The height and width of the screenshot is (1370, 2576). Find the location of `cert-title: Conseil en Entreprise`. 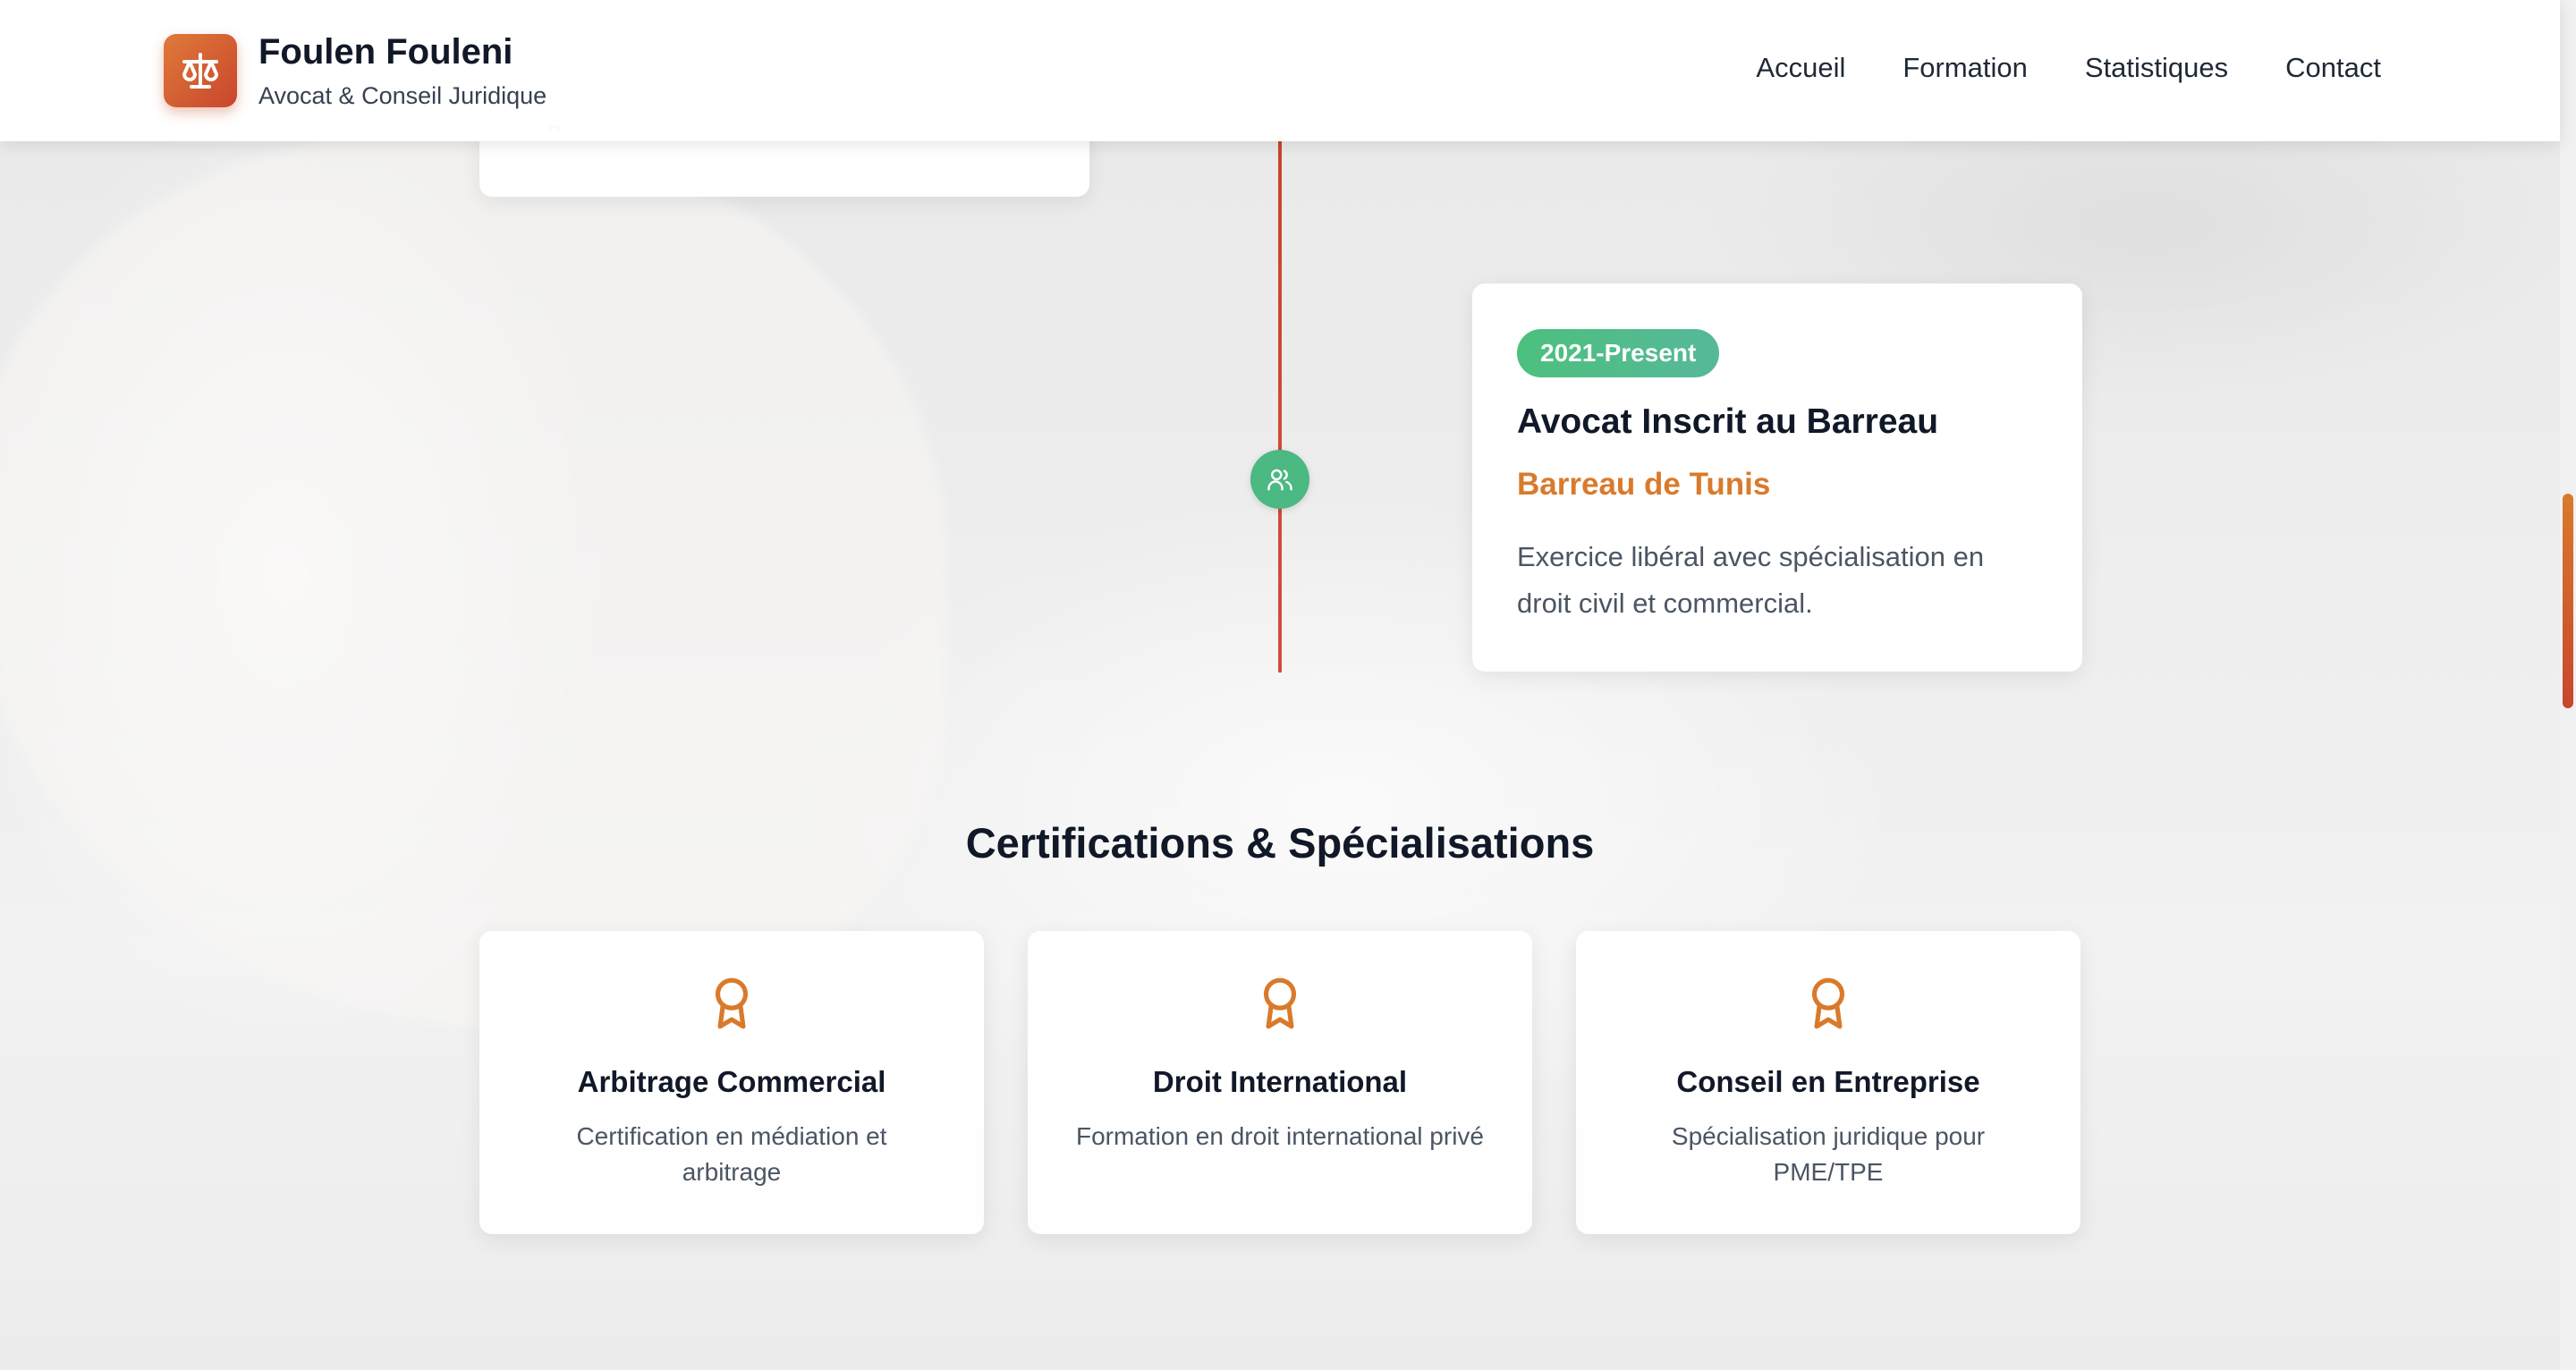

cert-title: Conseil en Entreprise is located at coordinates (1828, 1081).